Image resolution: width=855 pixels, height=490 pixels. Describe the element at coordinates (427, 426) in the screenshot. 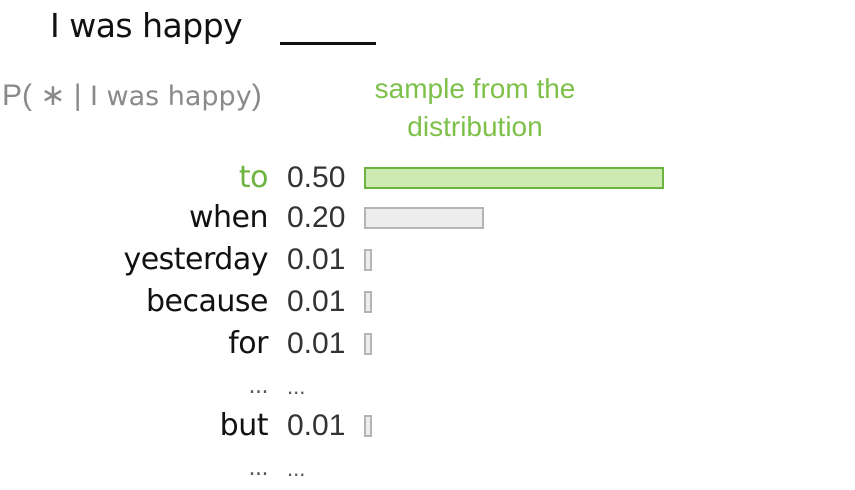

I see `distribution-row: but 0.01` at that location.